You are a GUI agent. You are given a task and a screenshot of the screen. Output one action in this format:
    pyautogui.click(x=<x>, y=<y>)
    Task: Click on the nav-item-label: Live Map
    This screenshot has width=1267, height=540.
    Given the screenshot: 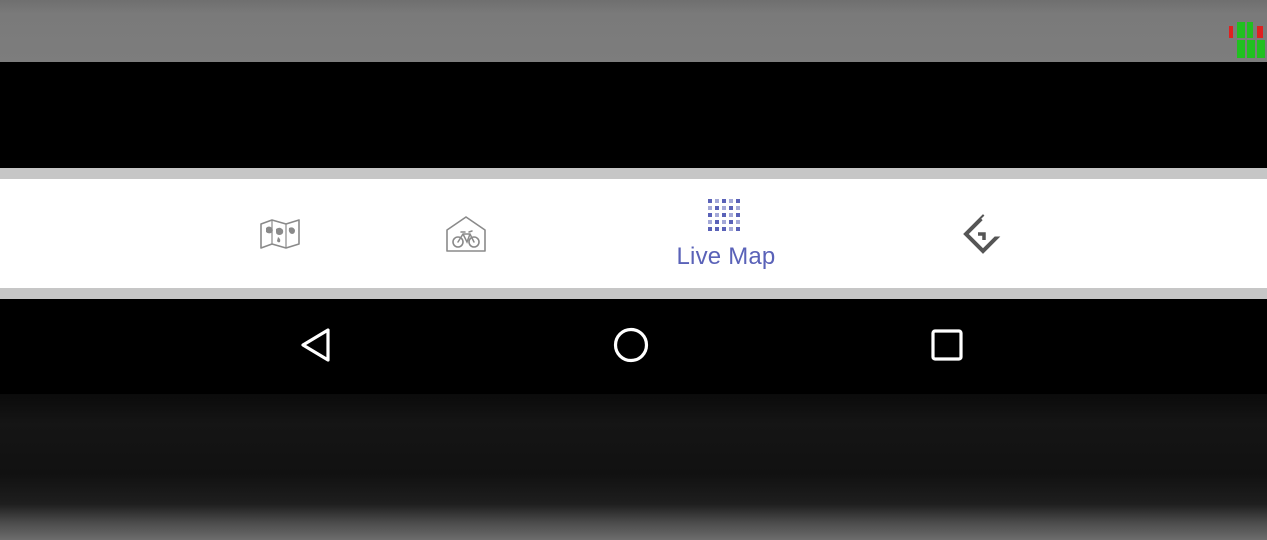 What is the action you would take?
    pyautogui.click(x=726, y=256)
    